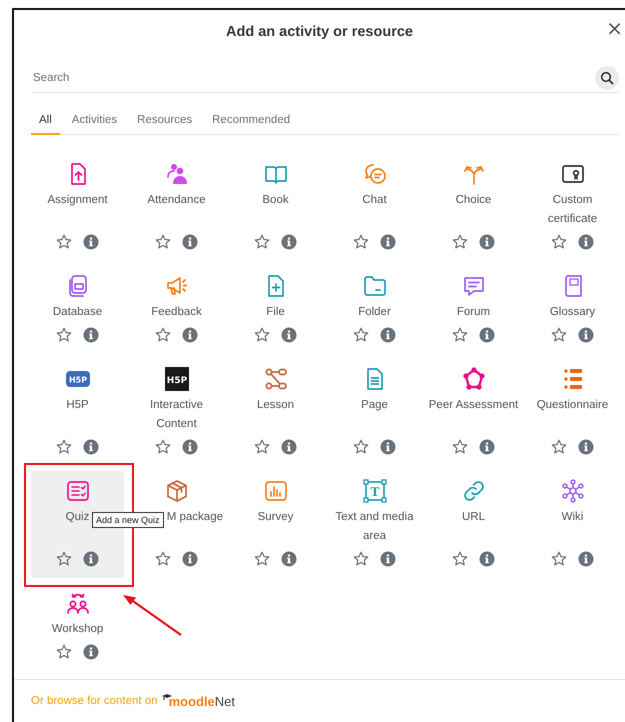 This screenshot has width=625, height=722. Describe the element at coordinates (614, 28) in the screenshot. I see `close-button: ×` at that location.